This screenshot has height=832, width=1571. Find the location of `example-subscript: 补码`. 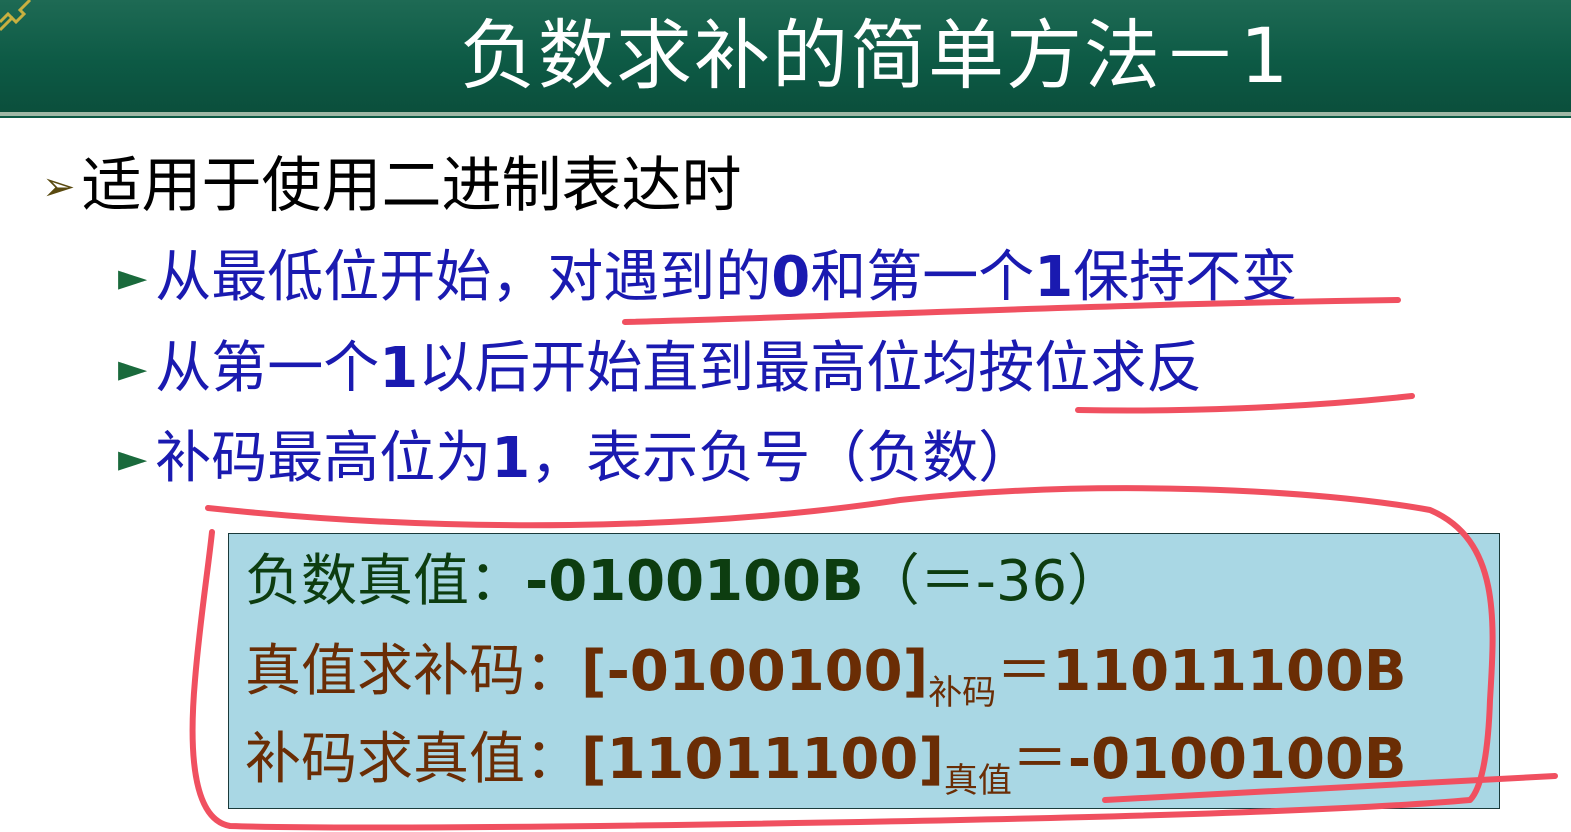

example-subscript: 补码 is located at coordinates (962, 693).